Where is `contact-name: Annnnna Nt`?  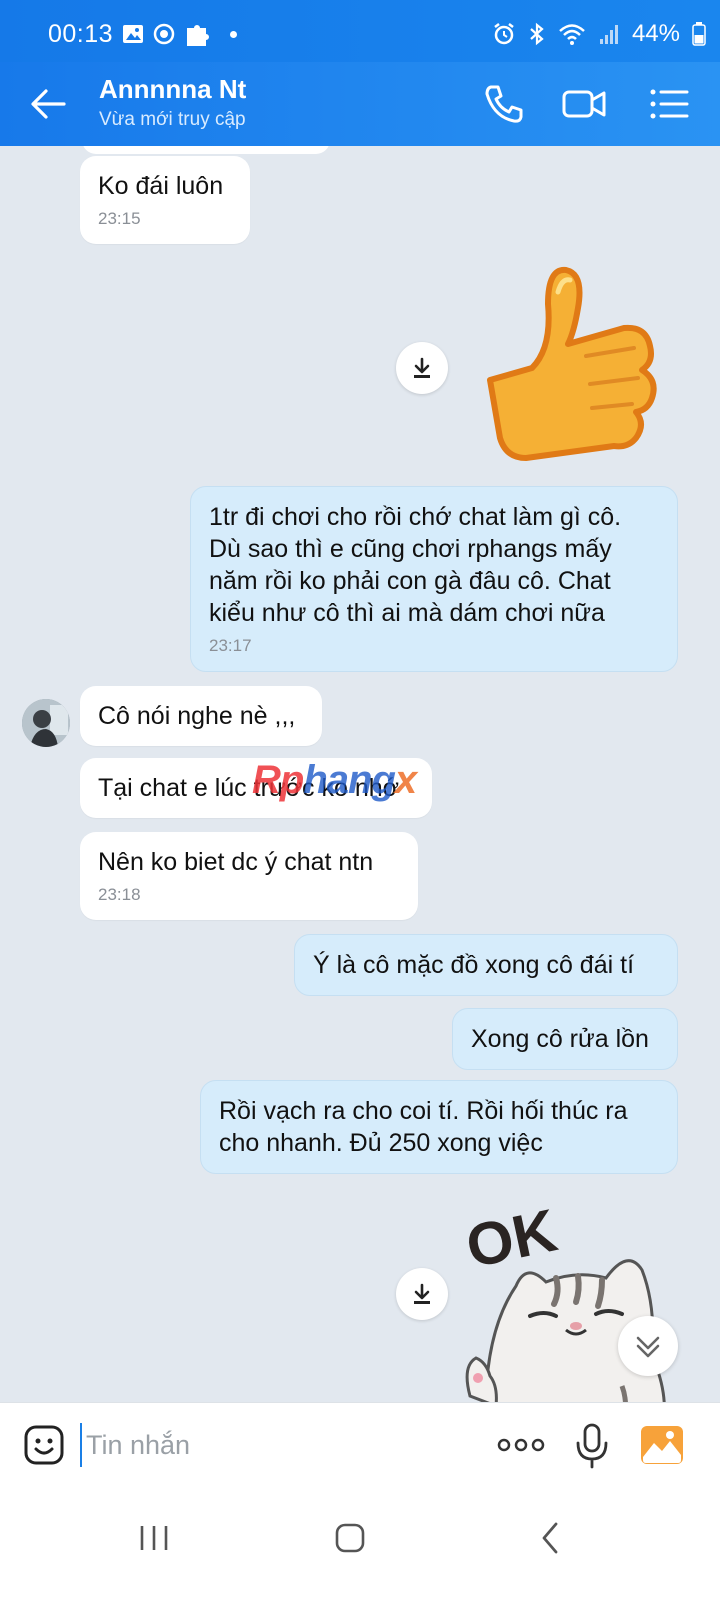
contact-name: Annnnna Nt is located at coordinates (172, 89).